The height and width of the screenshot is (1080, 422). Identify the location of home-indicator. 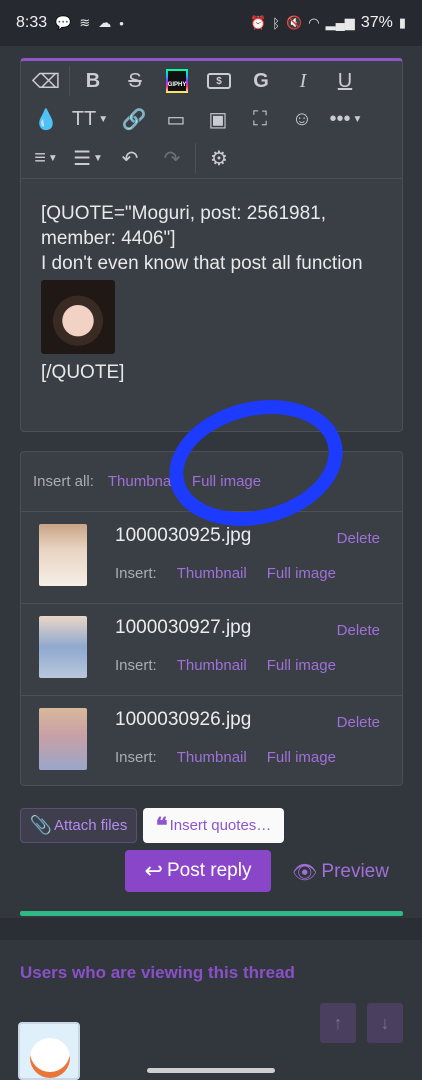
(211, 1070).